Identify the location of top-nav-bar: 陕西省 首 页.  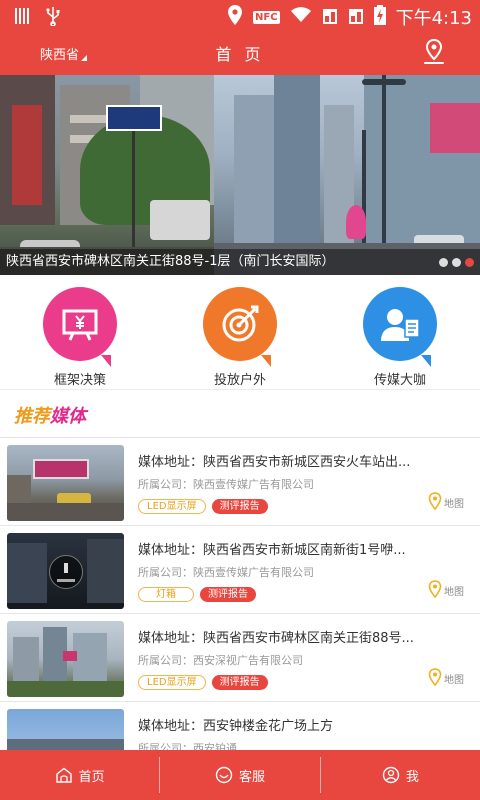
(240, 53).